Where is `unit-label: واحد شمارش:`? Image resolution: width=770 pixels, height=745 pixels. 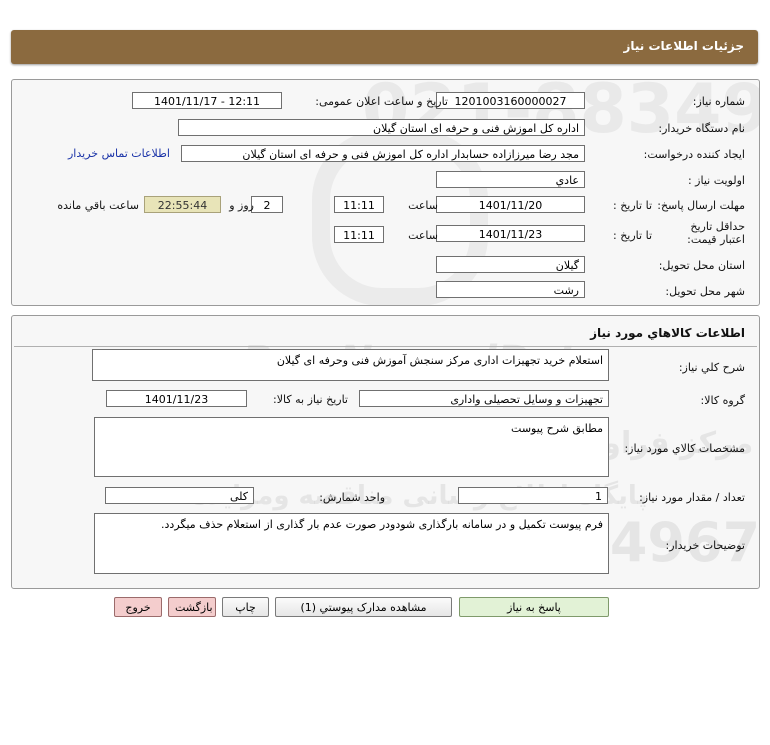 unit-label: واحد شمارش: is located at coordinates (352, 497).